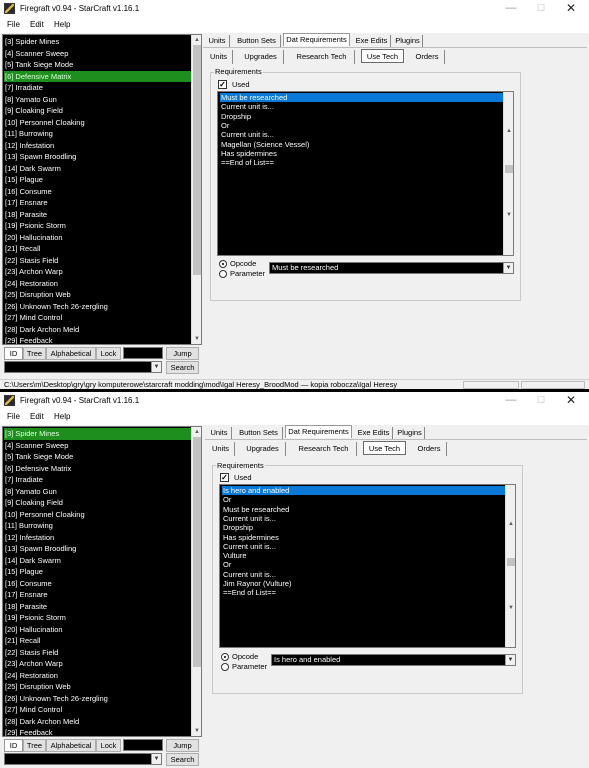 The height and width of the screenshot is (768, 589). I want to click on opcode-select: Must be researched ▼, so click(391, 268).